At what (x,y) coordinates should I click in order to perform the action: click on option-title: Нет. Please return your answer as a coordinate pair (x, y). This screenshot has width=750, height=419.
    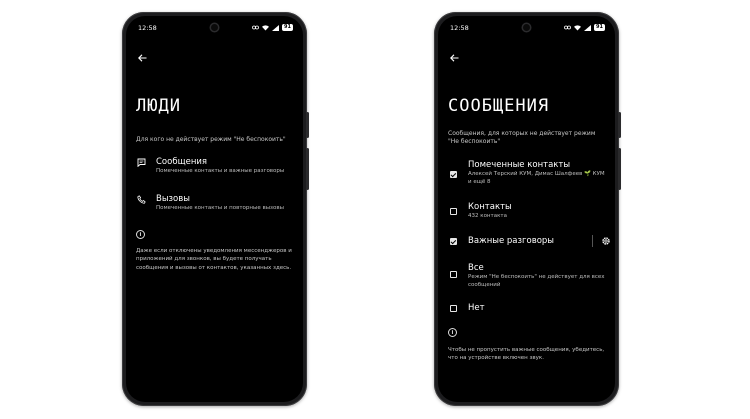
    Looking at the image, I should click on (476, 308).